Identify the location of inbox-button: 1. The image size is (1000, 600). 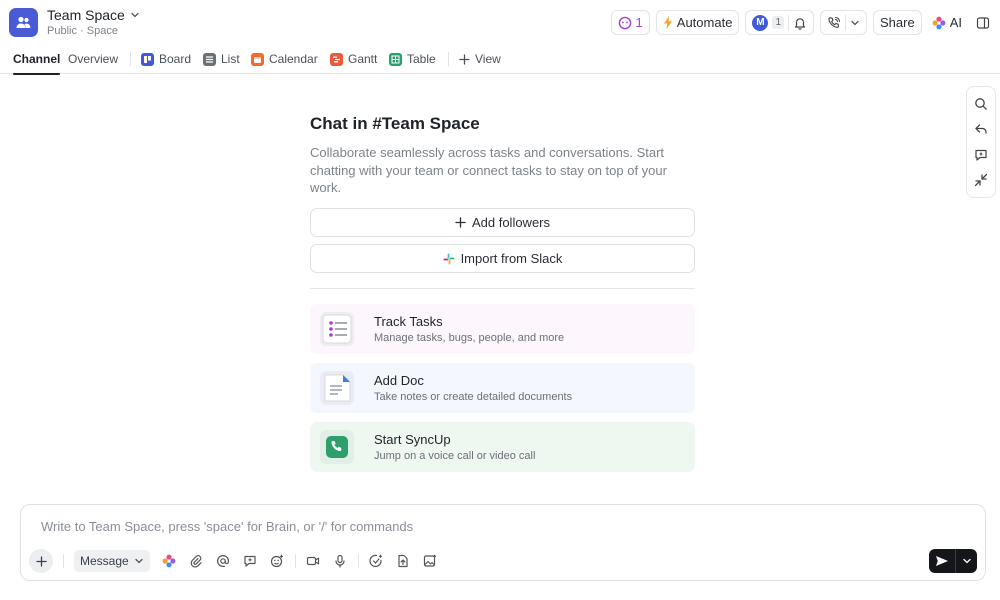
(630, 22).